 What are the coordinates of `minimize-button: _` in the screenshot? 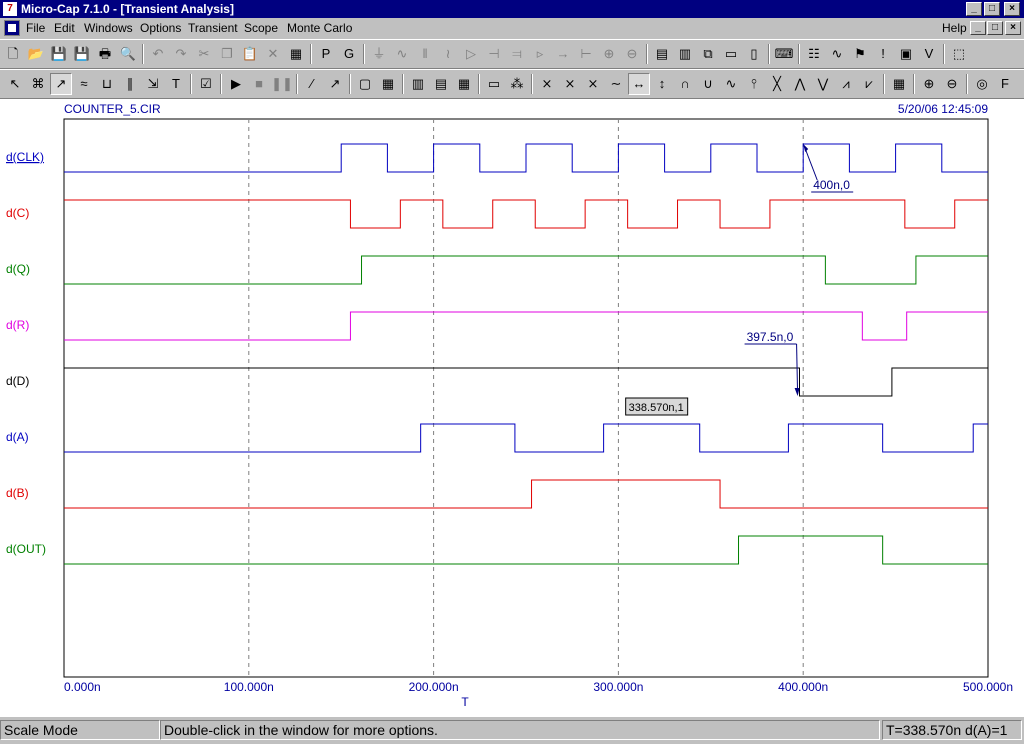 It's located at (974, 9).